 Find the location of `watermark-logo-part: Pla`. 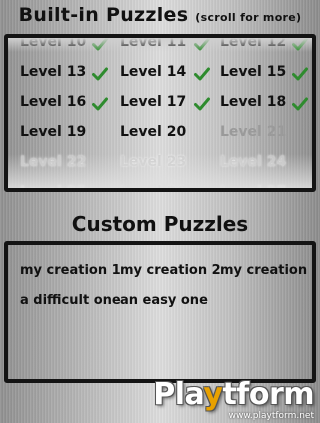

watermark-logo-part: Pla is located at coordinates (178, 394).